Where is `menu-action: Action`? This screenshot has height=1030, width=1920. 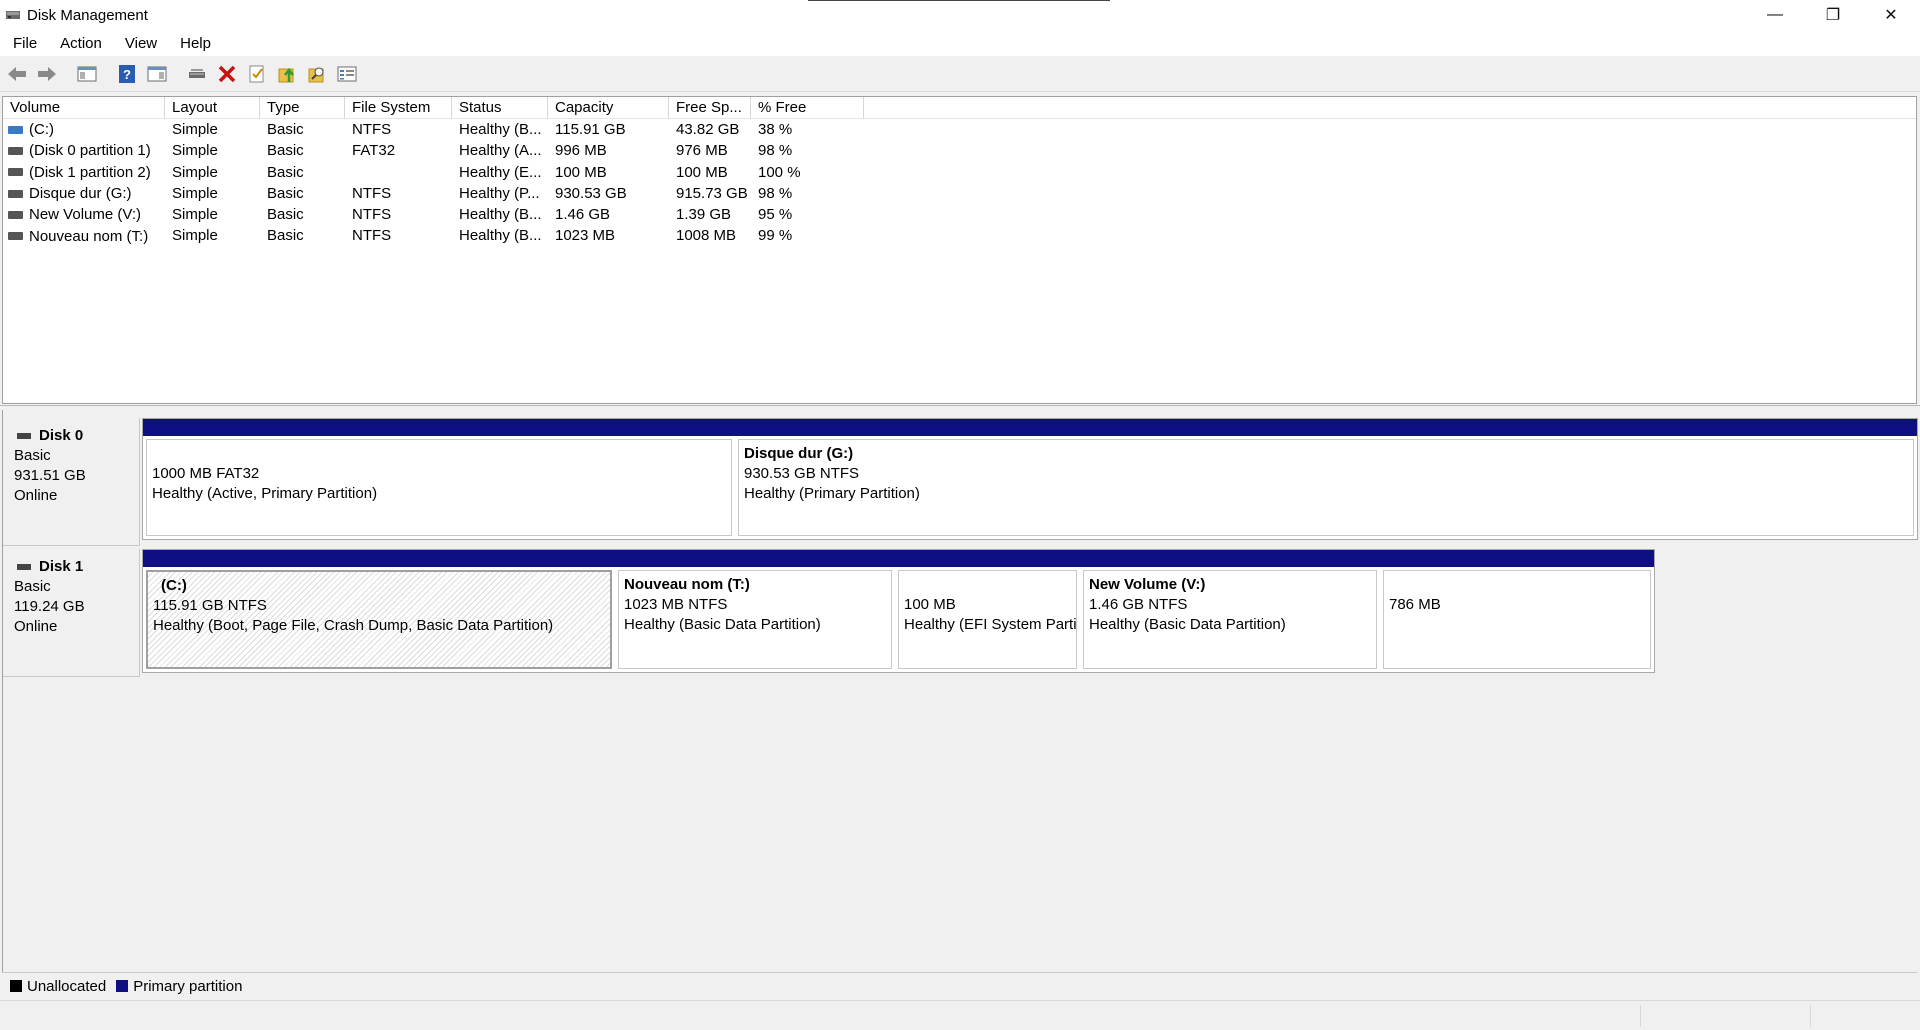 menu-action: Action is located at coordinates (79, 43).